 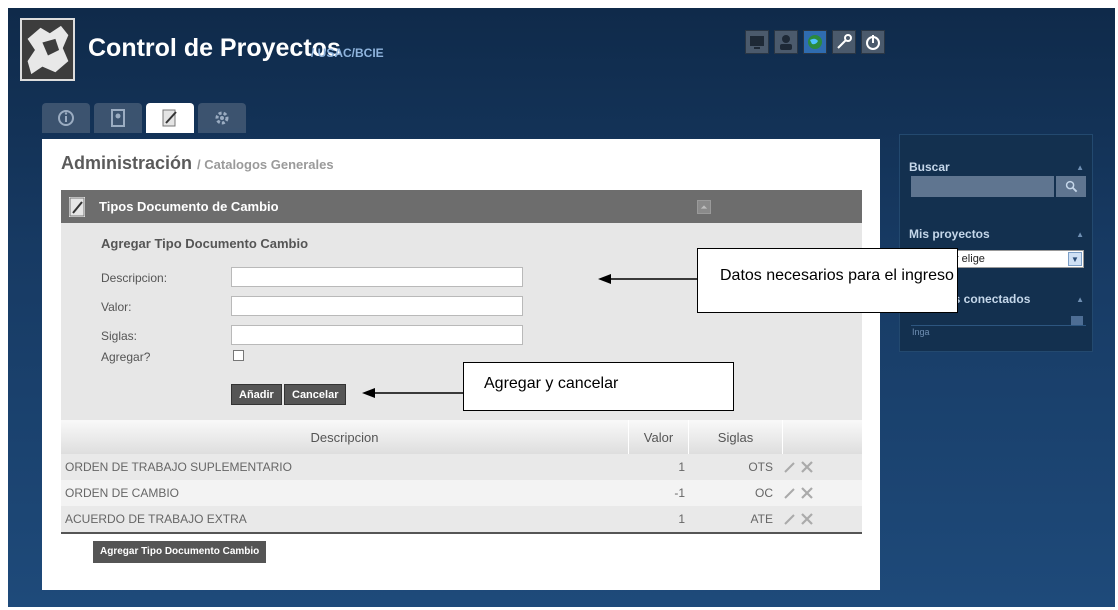 I want to click on chevron-down-icon: ▼, so click(x=1075, y=259).